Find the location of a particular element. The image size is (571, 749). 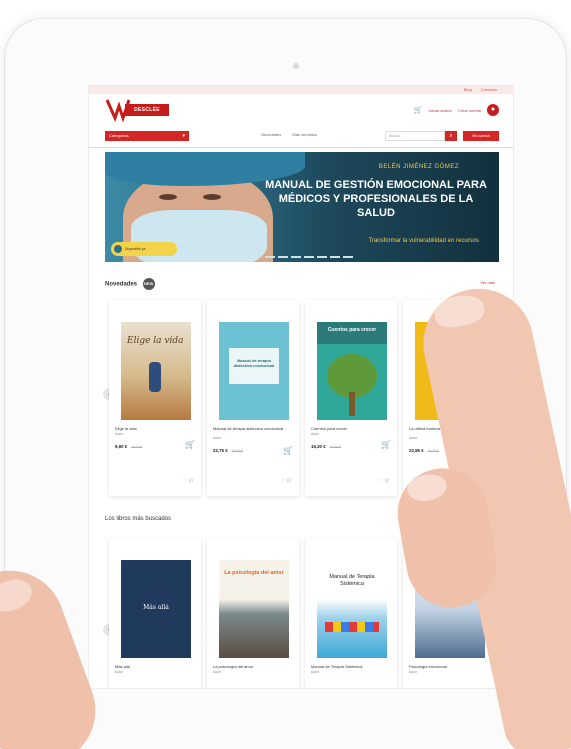

cart-icon: 🛒 is located at coordinates (418, 110).